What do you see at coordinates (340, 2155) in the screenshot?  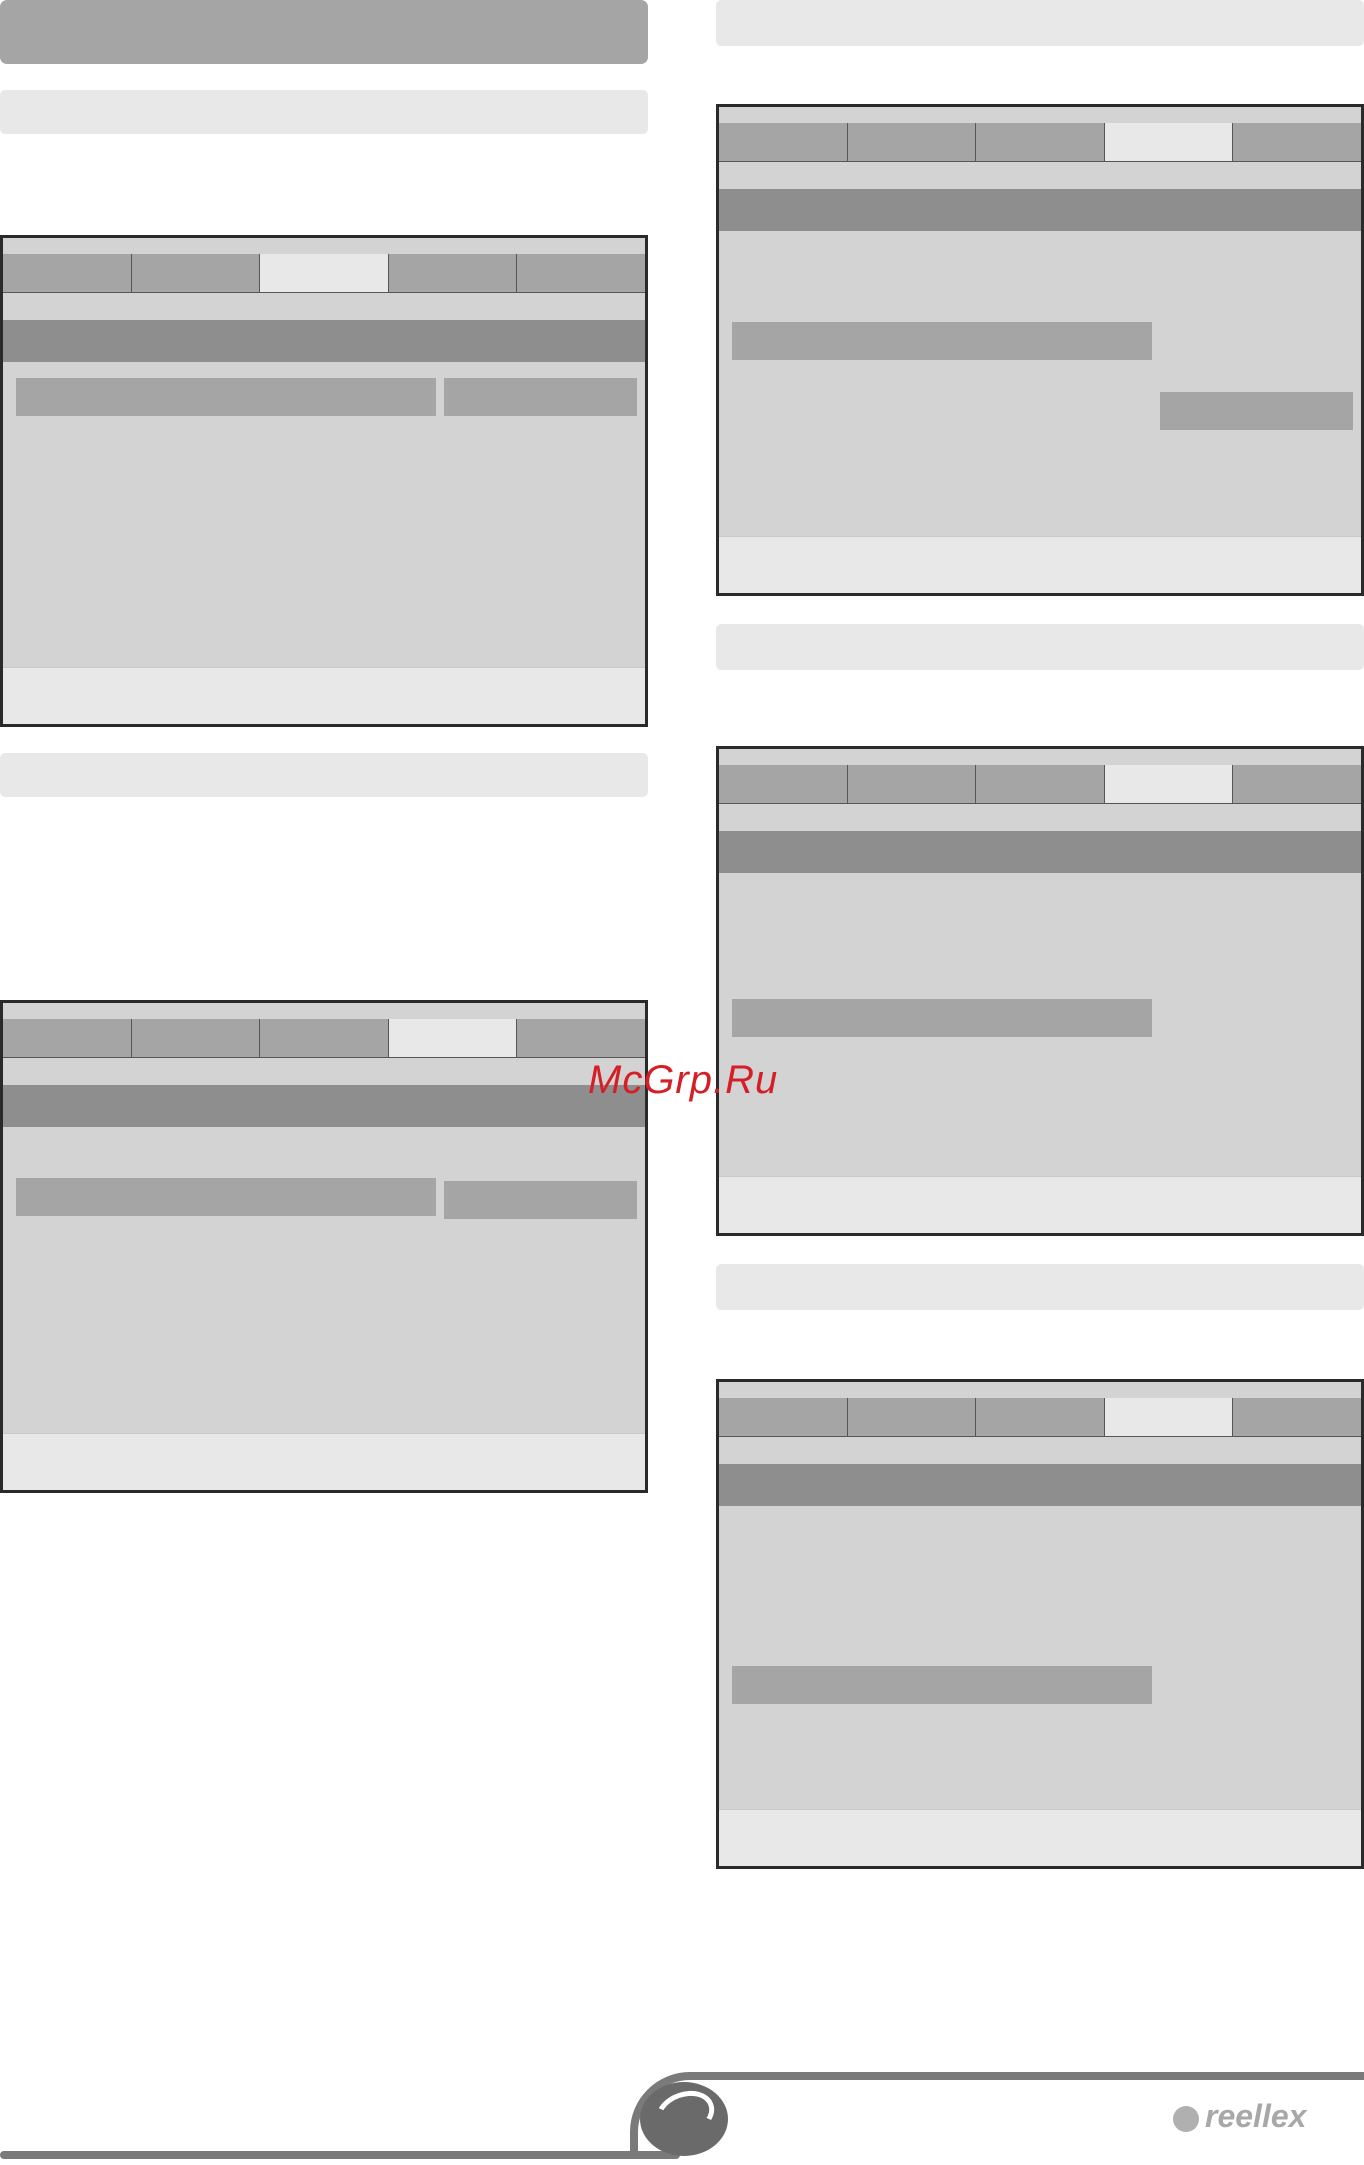 I see `footer-rule-left` at bounding box center [340, 2155].